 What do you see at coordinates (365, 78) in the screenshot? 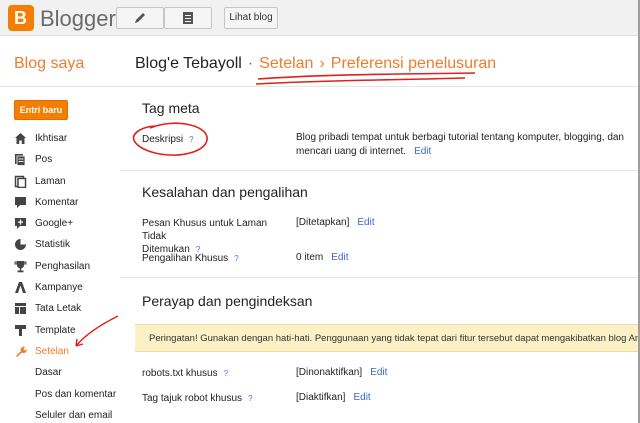
I see `annotation-underline` at bounding box center [365, 78].